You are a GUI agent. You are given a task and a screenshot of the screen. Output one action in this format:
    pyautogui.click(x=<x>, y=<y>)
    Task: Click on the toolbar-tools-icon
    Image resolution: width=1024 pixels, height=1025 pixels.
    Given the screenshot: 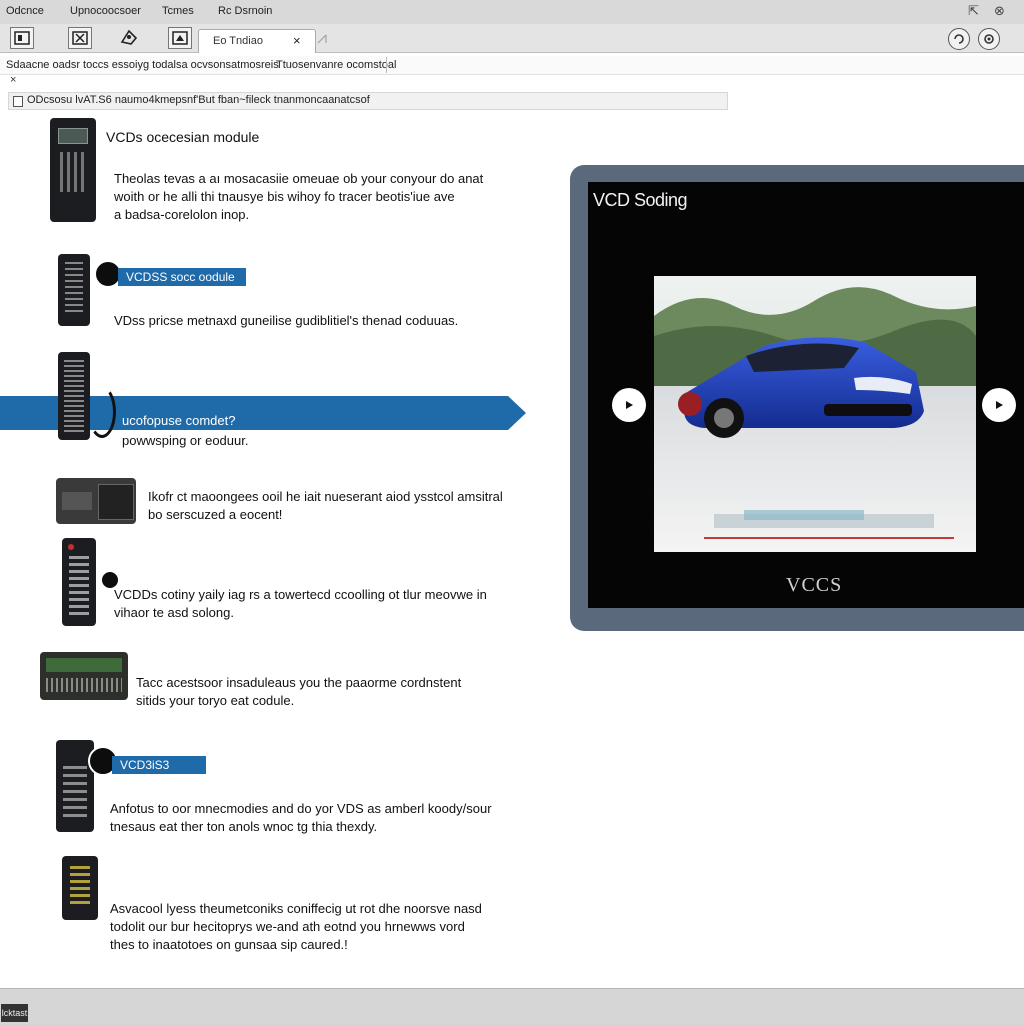 What is the action you would take?
    pyautogui.click(x=129, y=37)
    